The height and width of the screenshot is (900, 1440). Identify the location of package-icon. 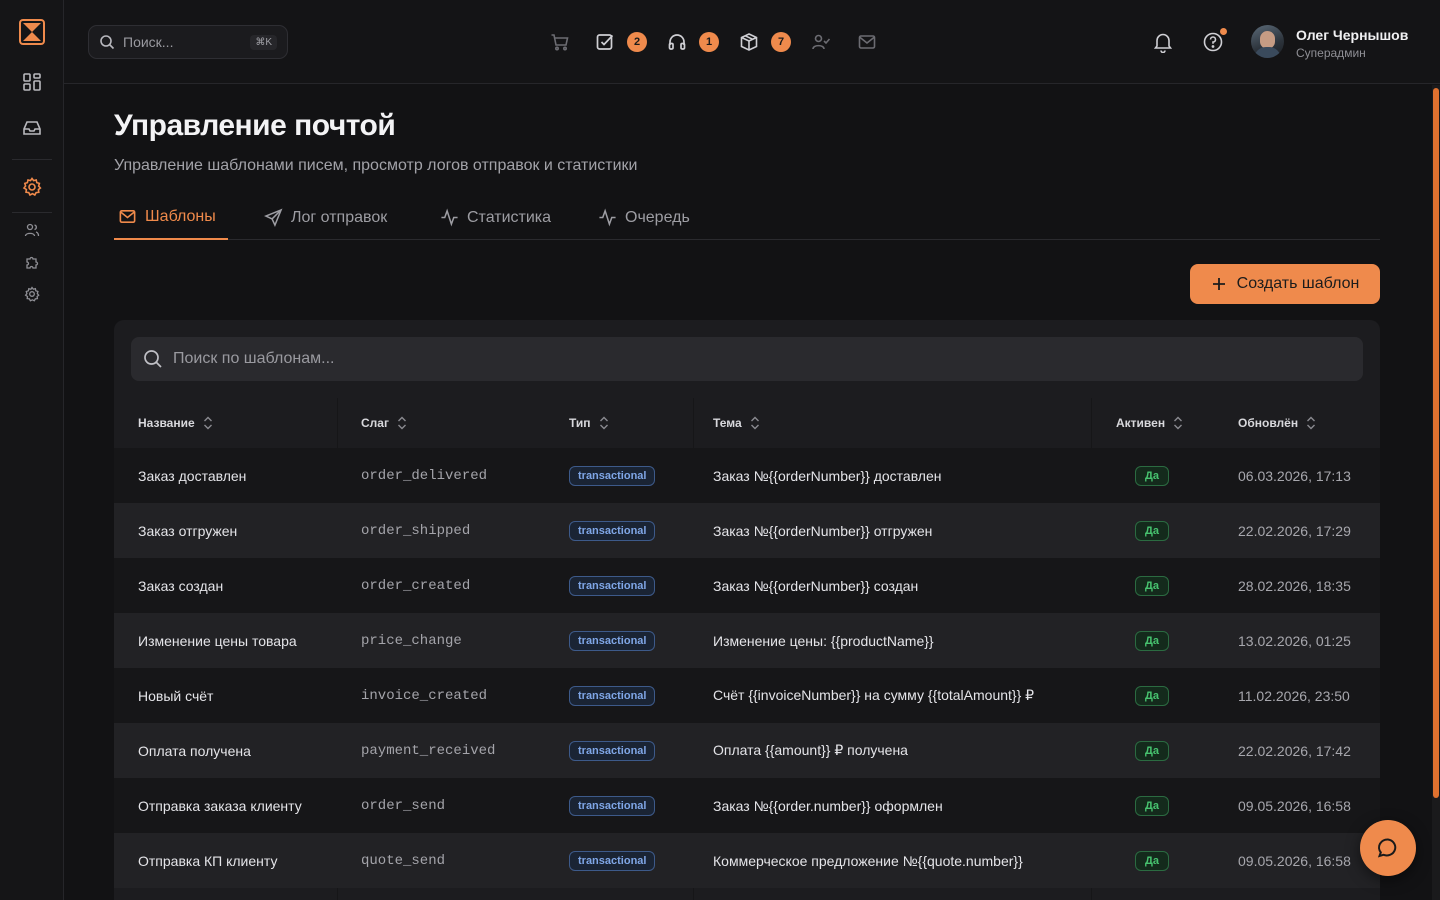
(749, 42).